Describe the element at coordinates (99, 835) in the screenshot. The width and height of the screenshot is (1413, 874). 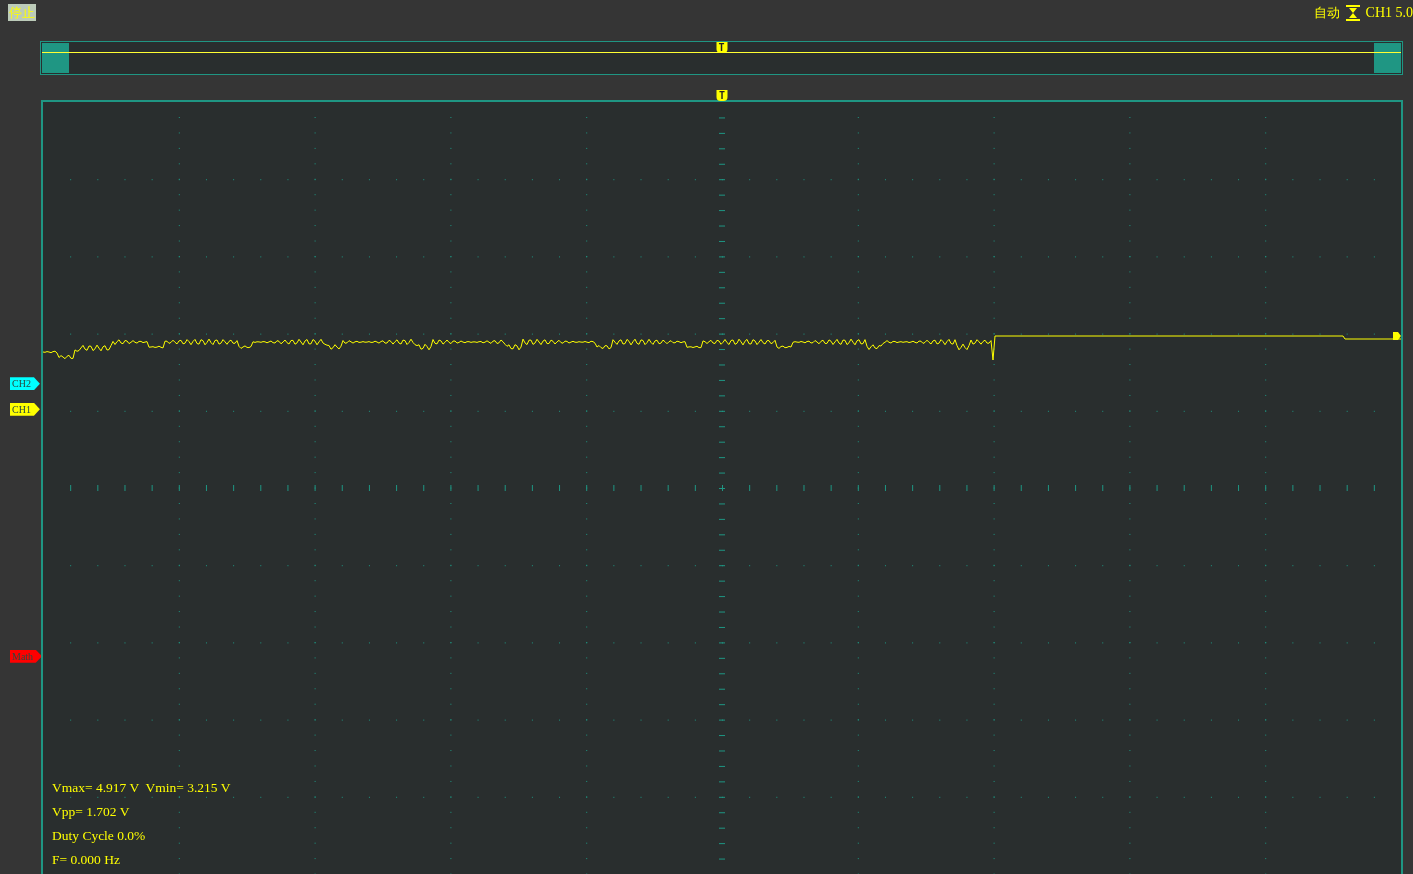
I see `measurement-readout: Duty Cycle 0.0%` at that location.